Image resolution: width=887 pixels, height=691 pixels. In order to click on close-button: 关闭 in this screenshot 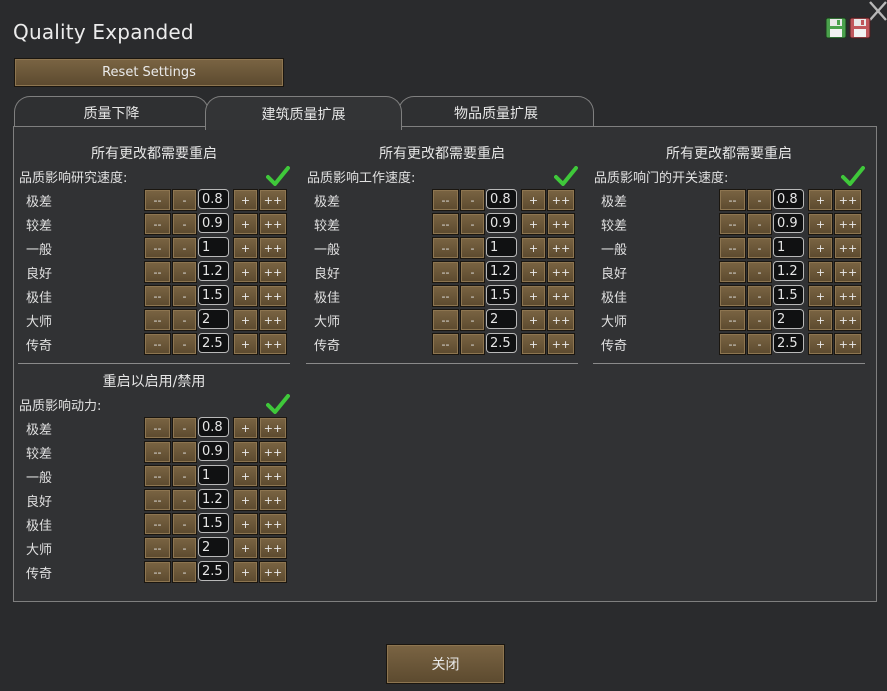, I will do `click(445, 664)`.